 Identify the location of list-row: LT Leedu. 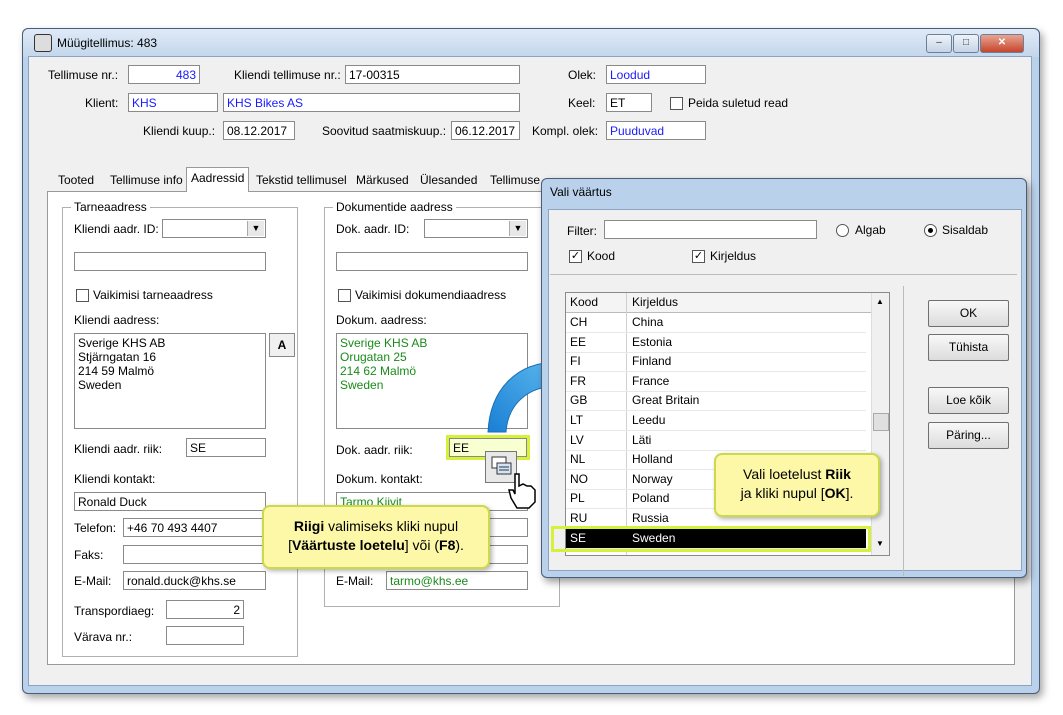
(716, 421).